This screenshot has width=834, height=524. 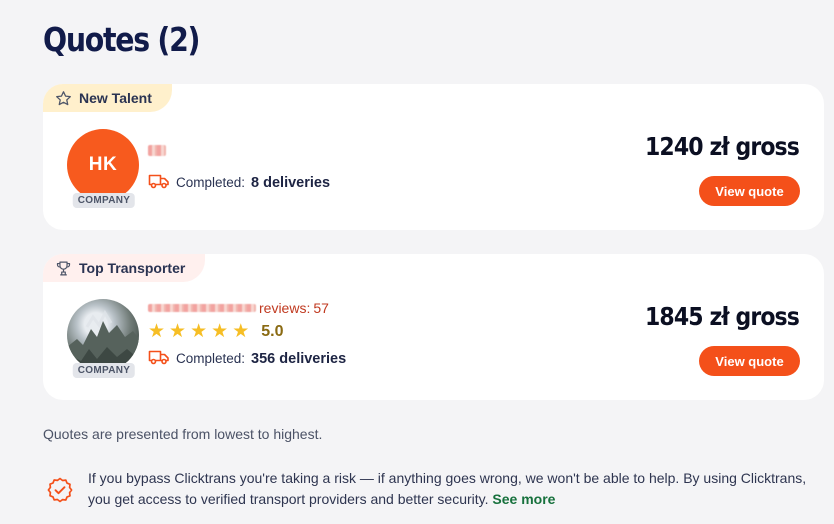 I want to click on badge-label: Top Transporter, so click(x=132, y=268).